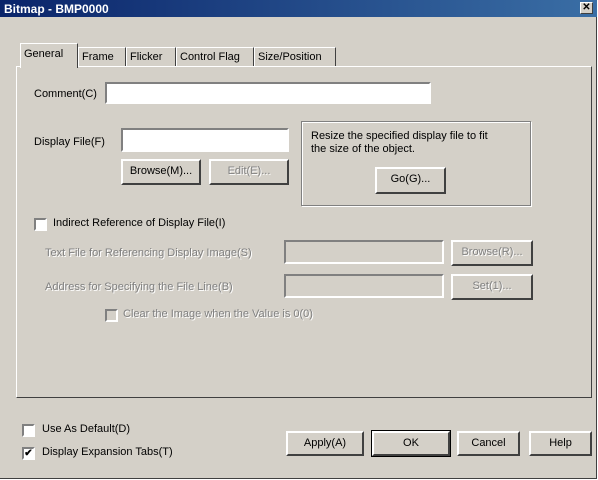  I want to click on close-icon: ✕, so click(586, 7).